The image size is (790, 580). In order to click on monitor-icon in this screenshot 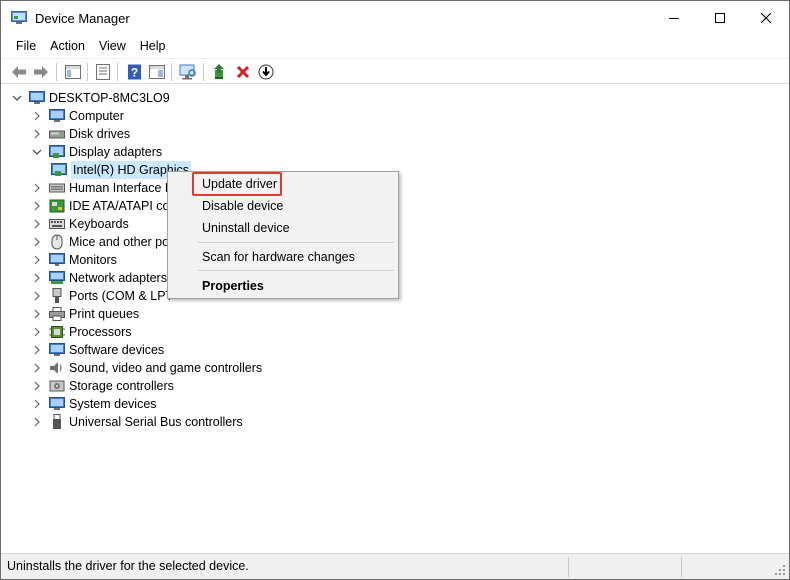, I will do `click(57, 260)`.